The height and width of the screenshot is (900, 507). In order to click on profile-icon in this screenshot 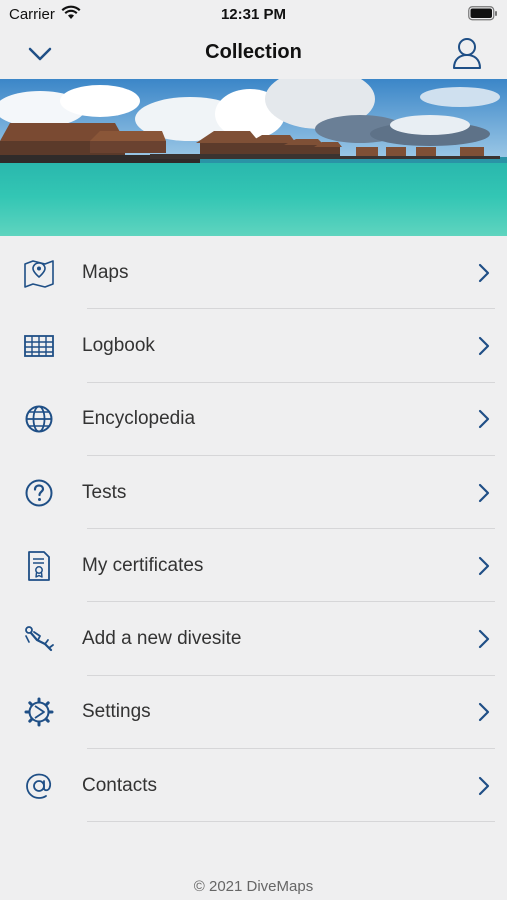, I will do `click(467, 53)`.